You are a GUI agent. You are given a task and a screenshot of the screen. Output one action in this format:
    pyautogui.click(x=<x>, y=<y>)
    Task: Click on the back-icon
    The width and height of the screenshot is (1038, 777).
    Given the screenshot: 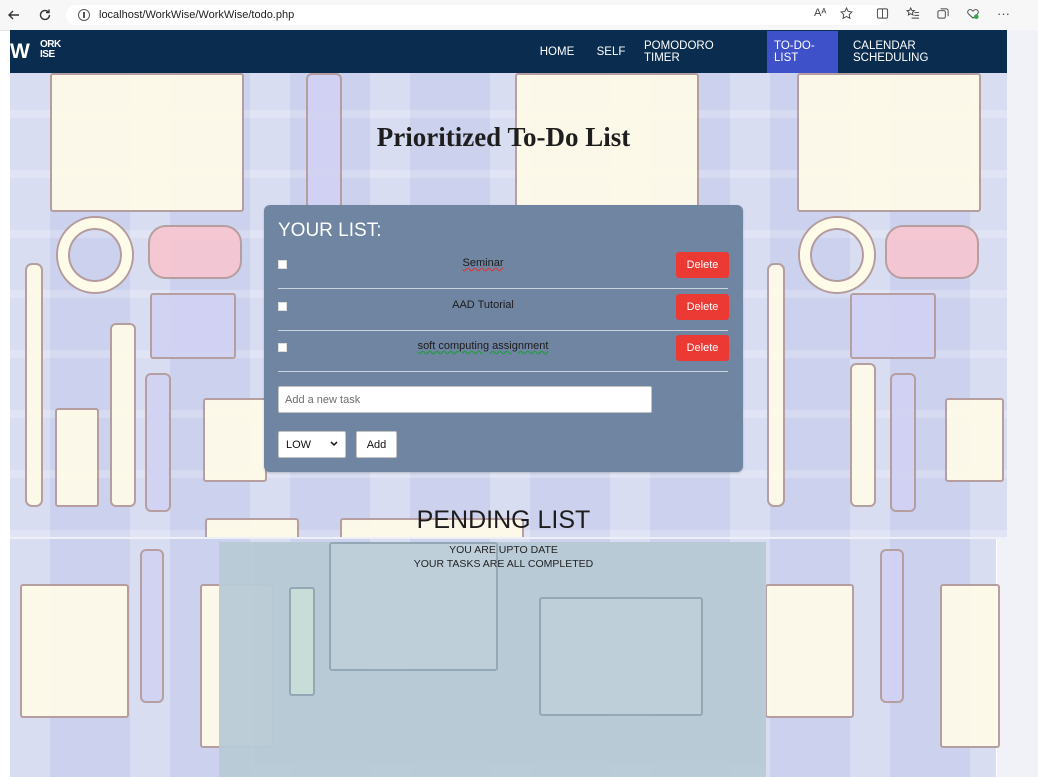 What is the action you would take?
    pyautogui.click(x=14, y=15)
    